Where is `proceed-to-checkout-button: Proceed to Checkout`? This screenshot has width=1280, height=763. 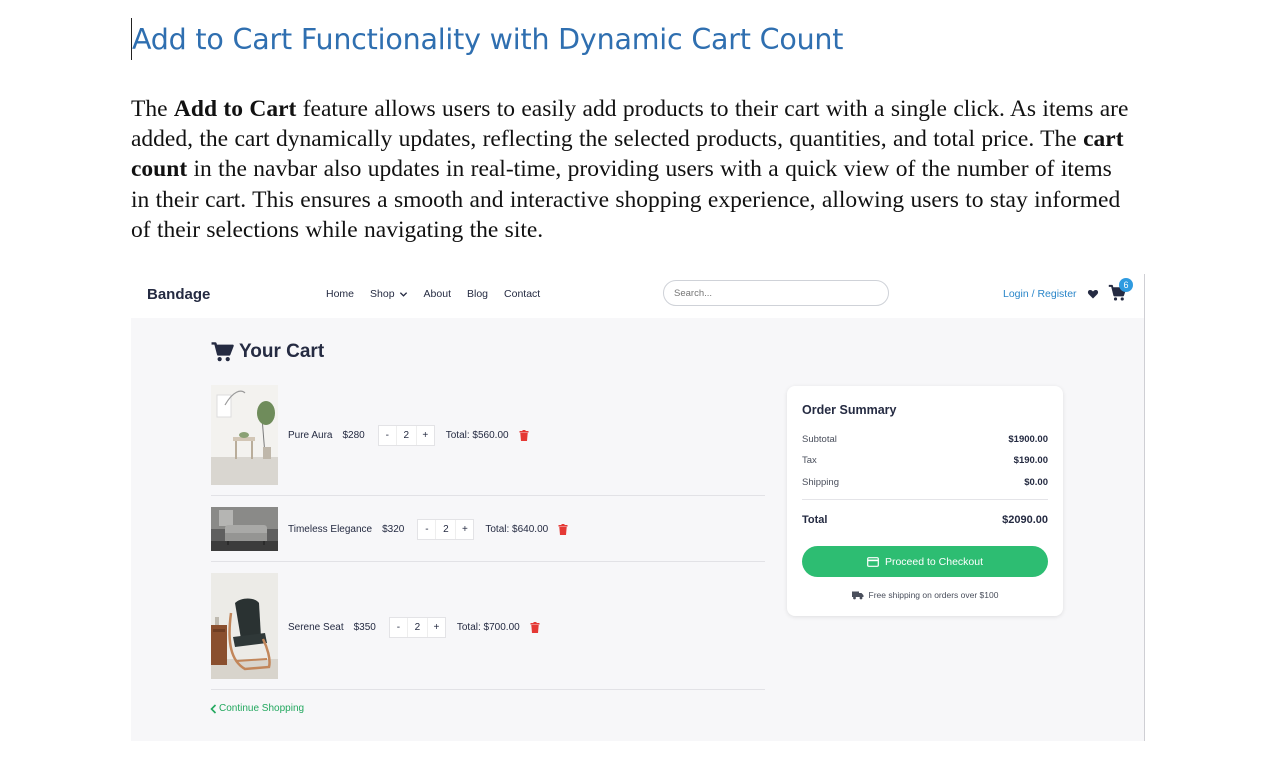
proceed-to-checkout-button: Proceed to Checkout is located at coordinates (925, 561).